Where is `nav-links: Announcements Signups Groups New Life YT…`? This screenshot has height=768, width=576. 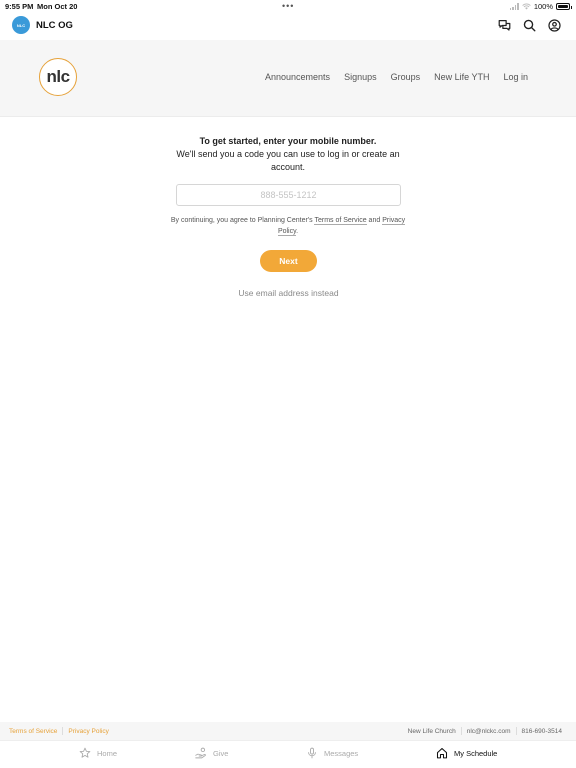
nav-links: Announcements Signups Groups New Life YT… is located at coordinates (396, 77).